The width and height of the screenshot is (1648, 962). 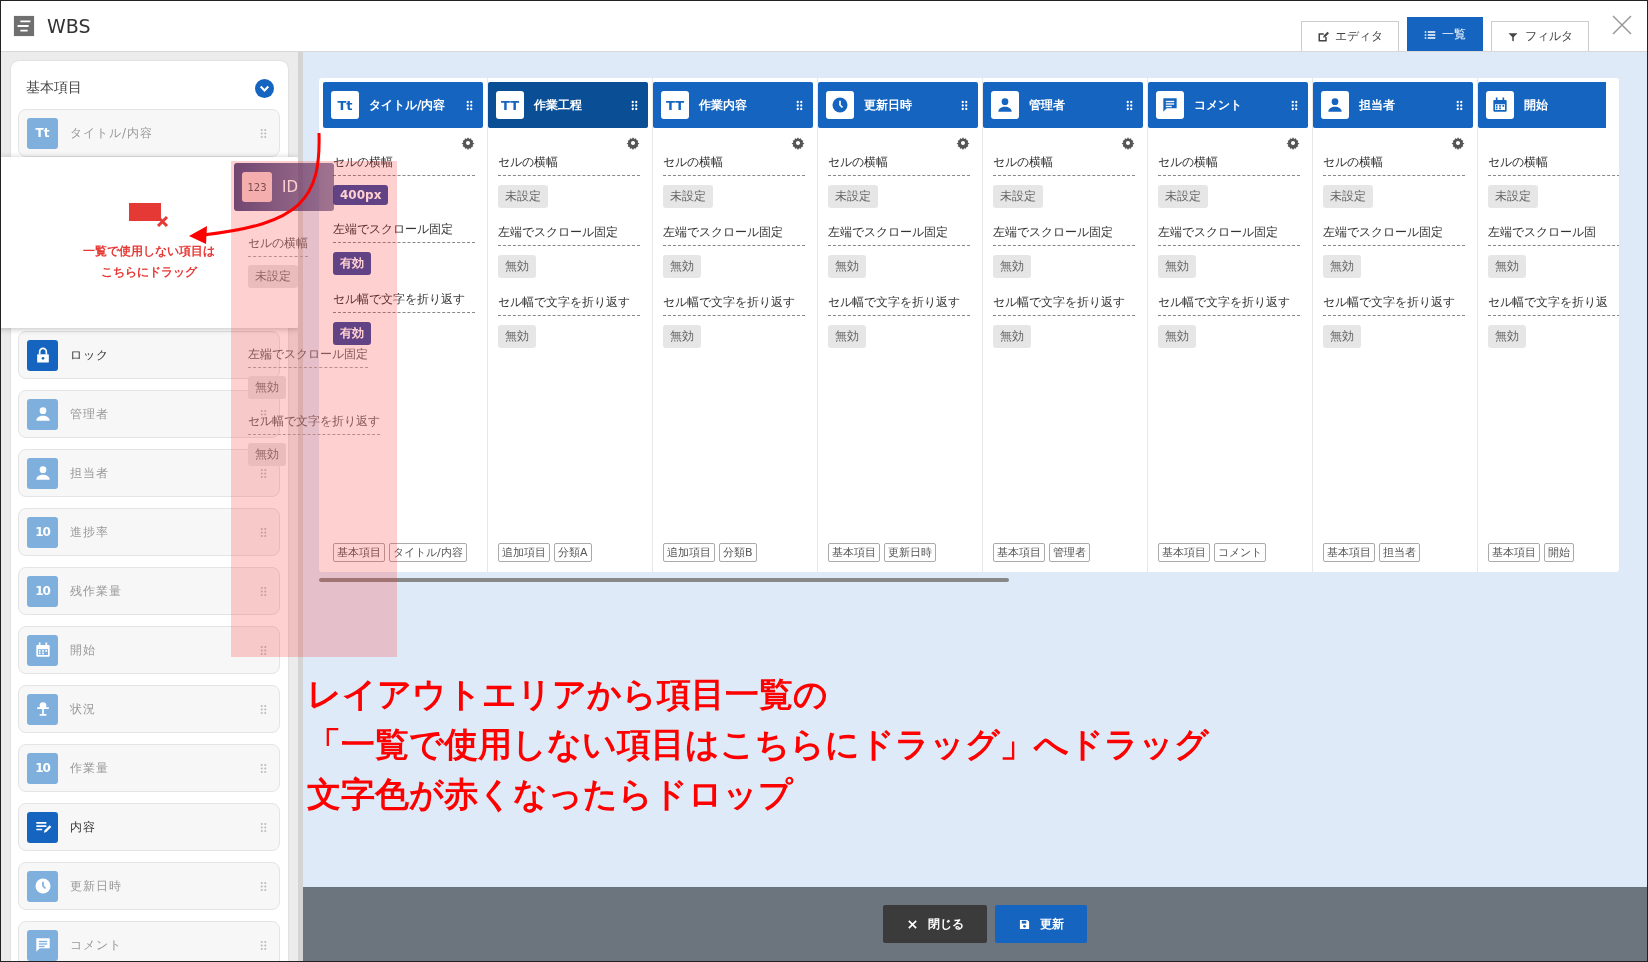 What do you see at coordinates (550, 794) in the screenshot?
I see `annotation-text: 文字色が赤くなったらドロップ` at bounding box center [550, 794].